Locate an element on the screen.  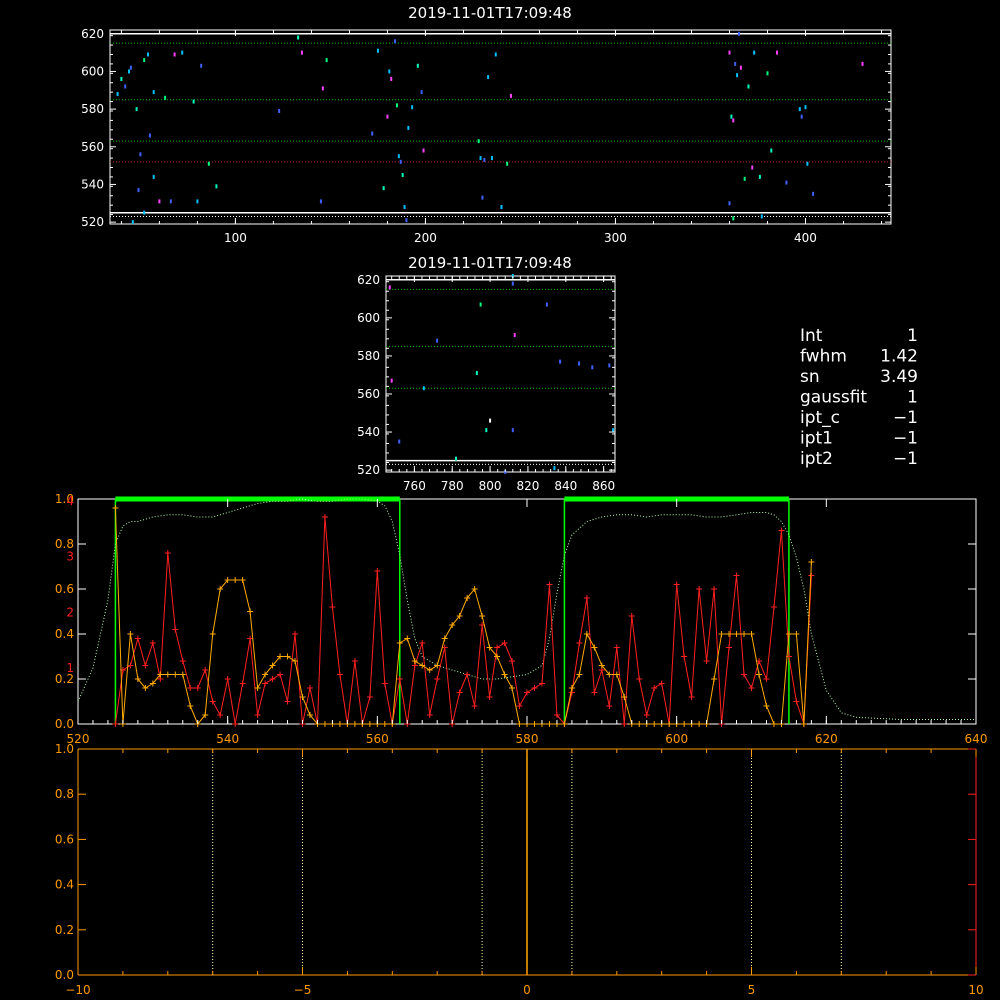
top-xtick-label: 100 is located at coordinates (235, 238).